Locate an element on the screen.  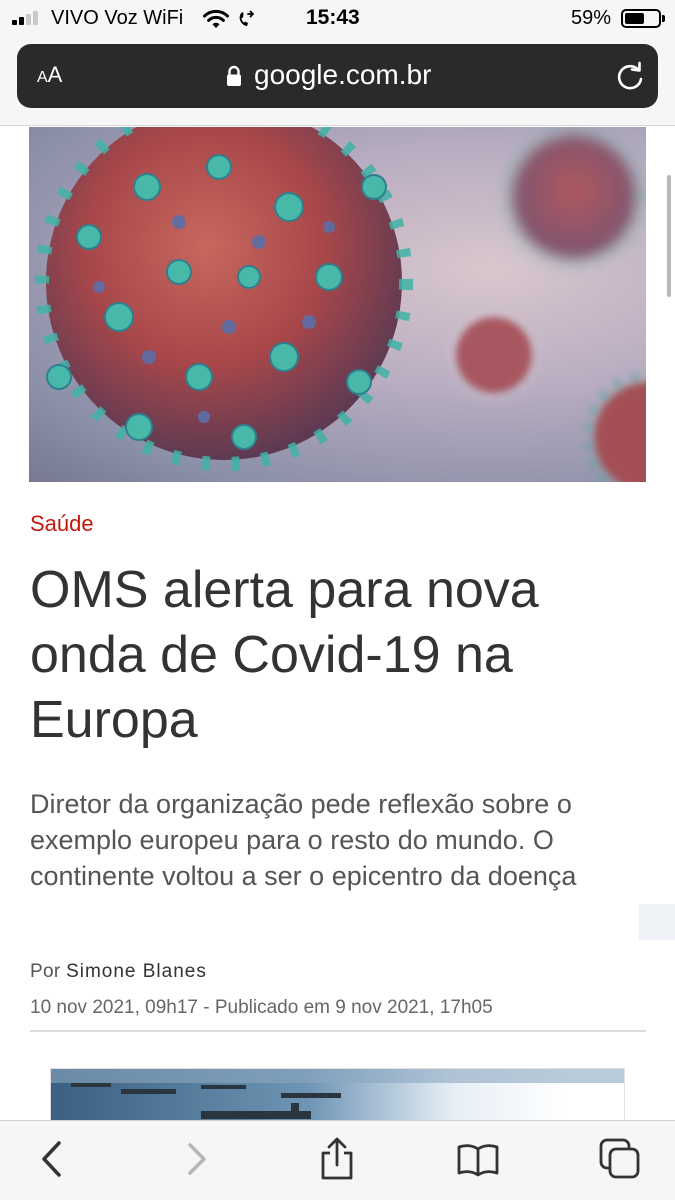
browser-toolbar is located at coordinates (337, 1160).